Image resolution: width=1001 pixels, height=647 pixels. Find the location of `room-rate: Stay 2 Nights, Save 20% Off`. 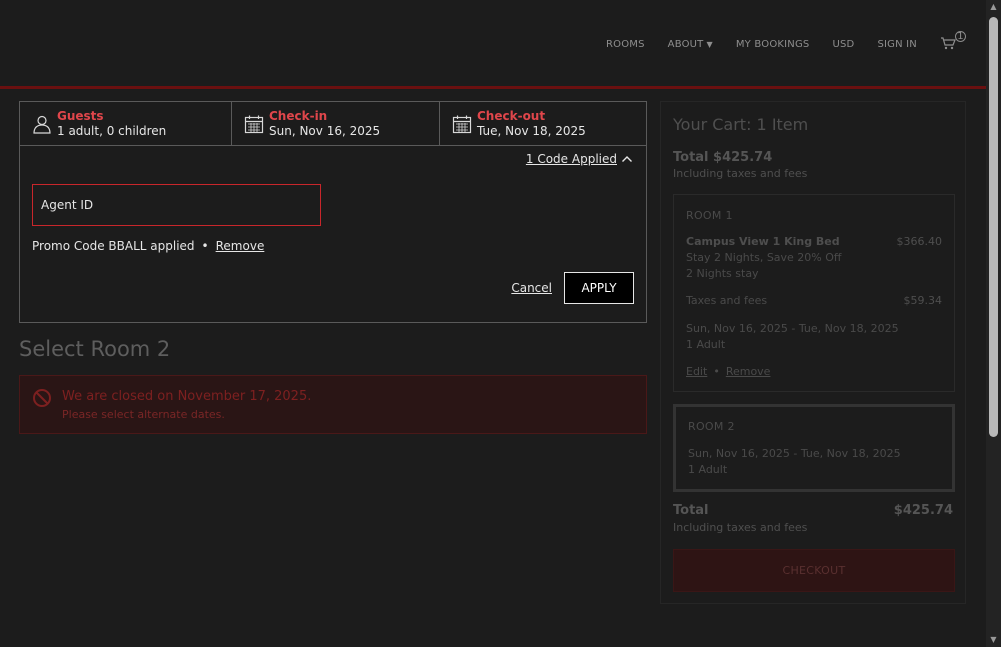

room-rate: Stay 2 Nights, Save 20% Off is located at coordinates (764, 257).